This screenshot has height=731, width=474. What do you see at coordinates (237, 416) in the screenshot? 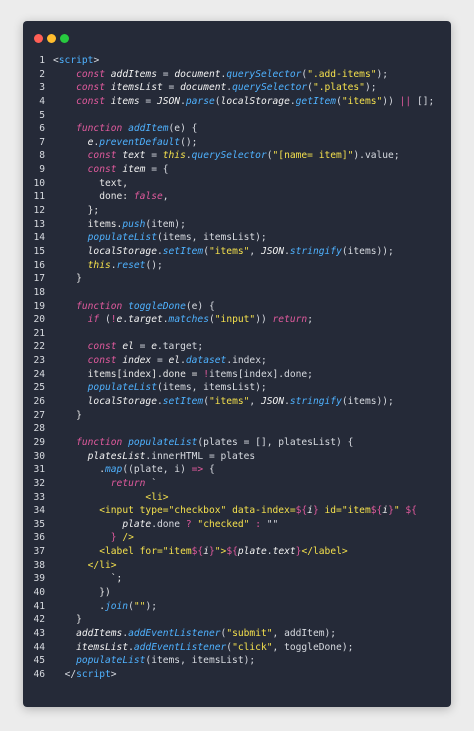
I see `code-line: 27 }` at bounding box center [237, 416].